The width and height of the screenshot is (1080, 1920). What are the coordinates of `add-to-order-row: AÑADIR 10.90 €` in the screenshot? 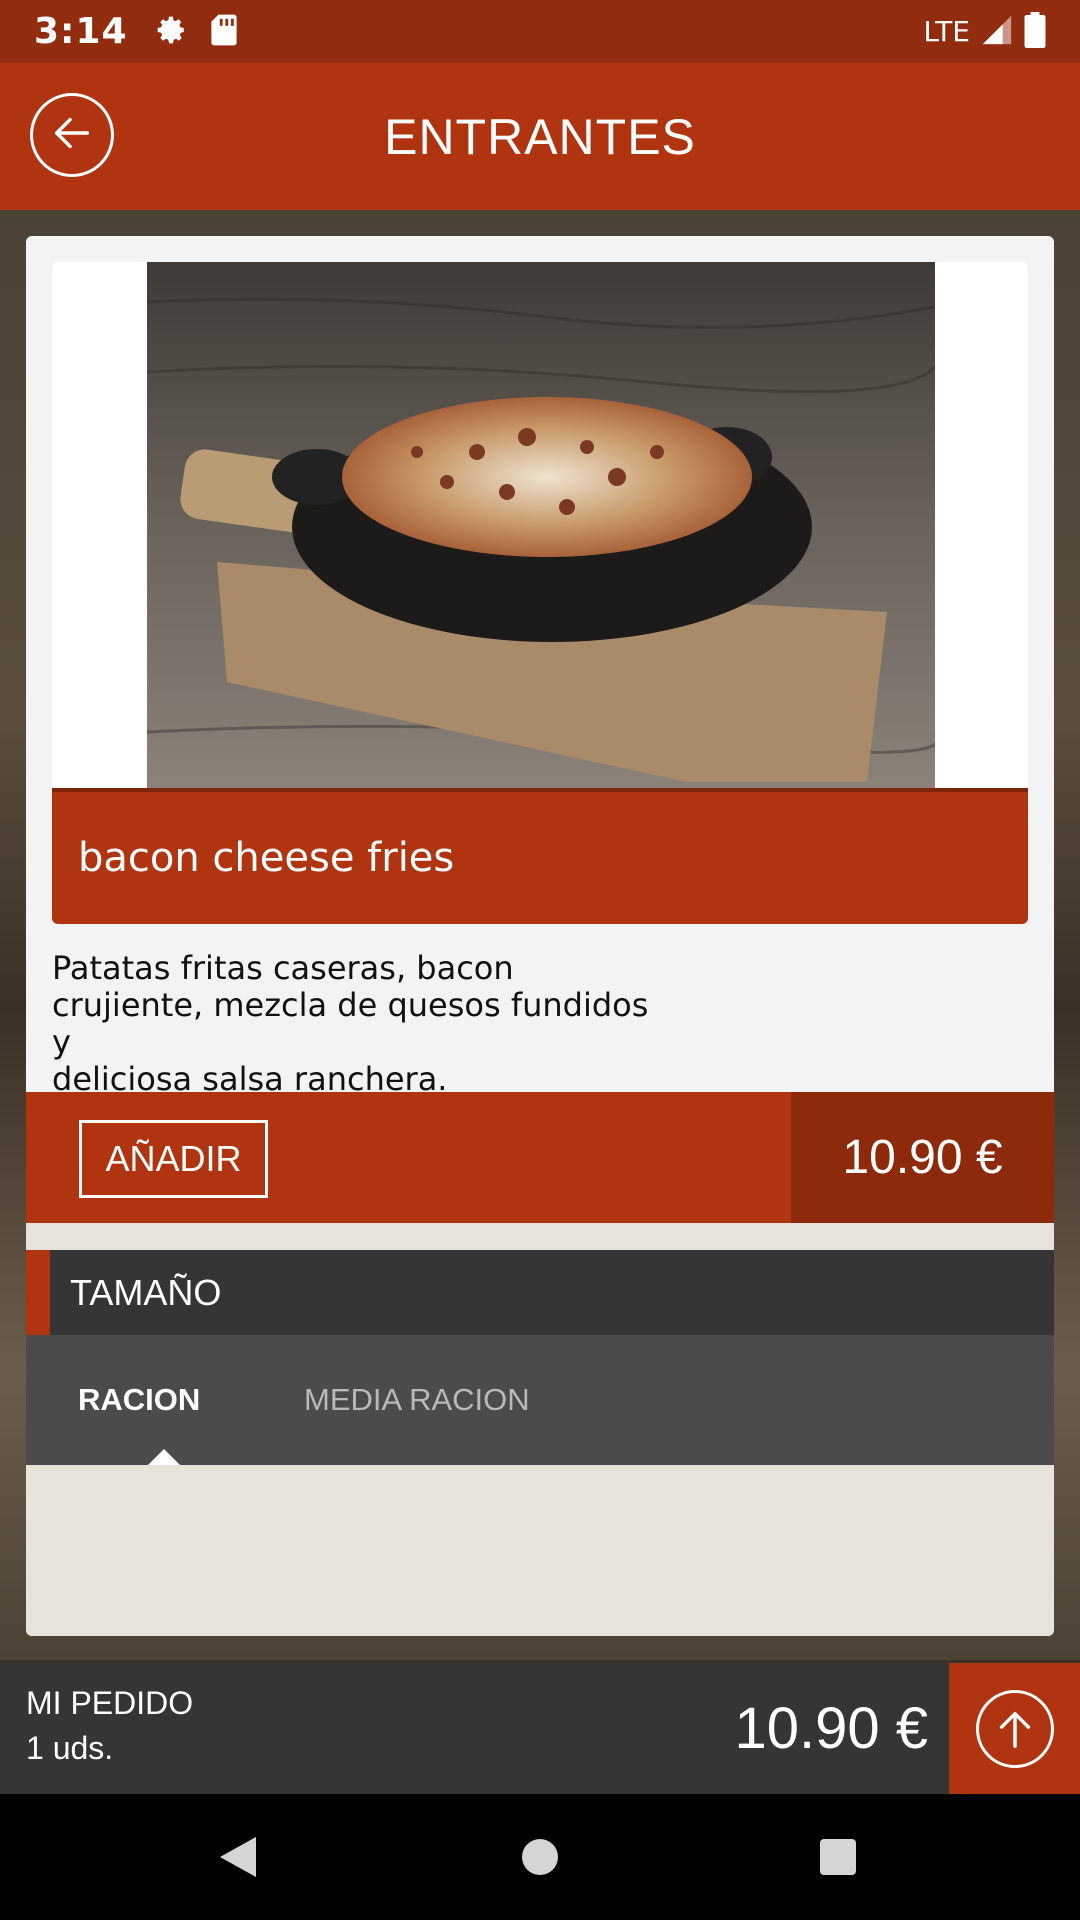 It's located at (540, 1157).